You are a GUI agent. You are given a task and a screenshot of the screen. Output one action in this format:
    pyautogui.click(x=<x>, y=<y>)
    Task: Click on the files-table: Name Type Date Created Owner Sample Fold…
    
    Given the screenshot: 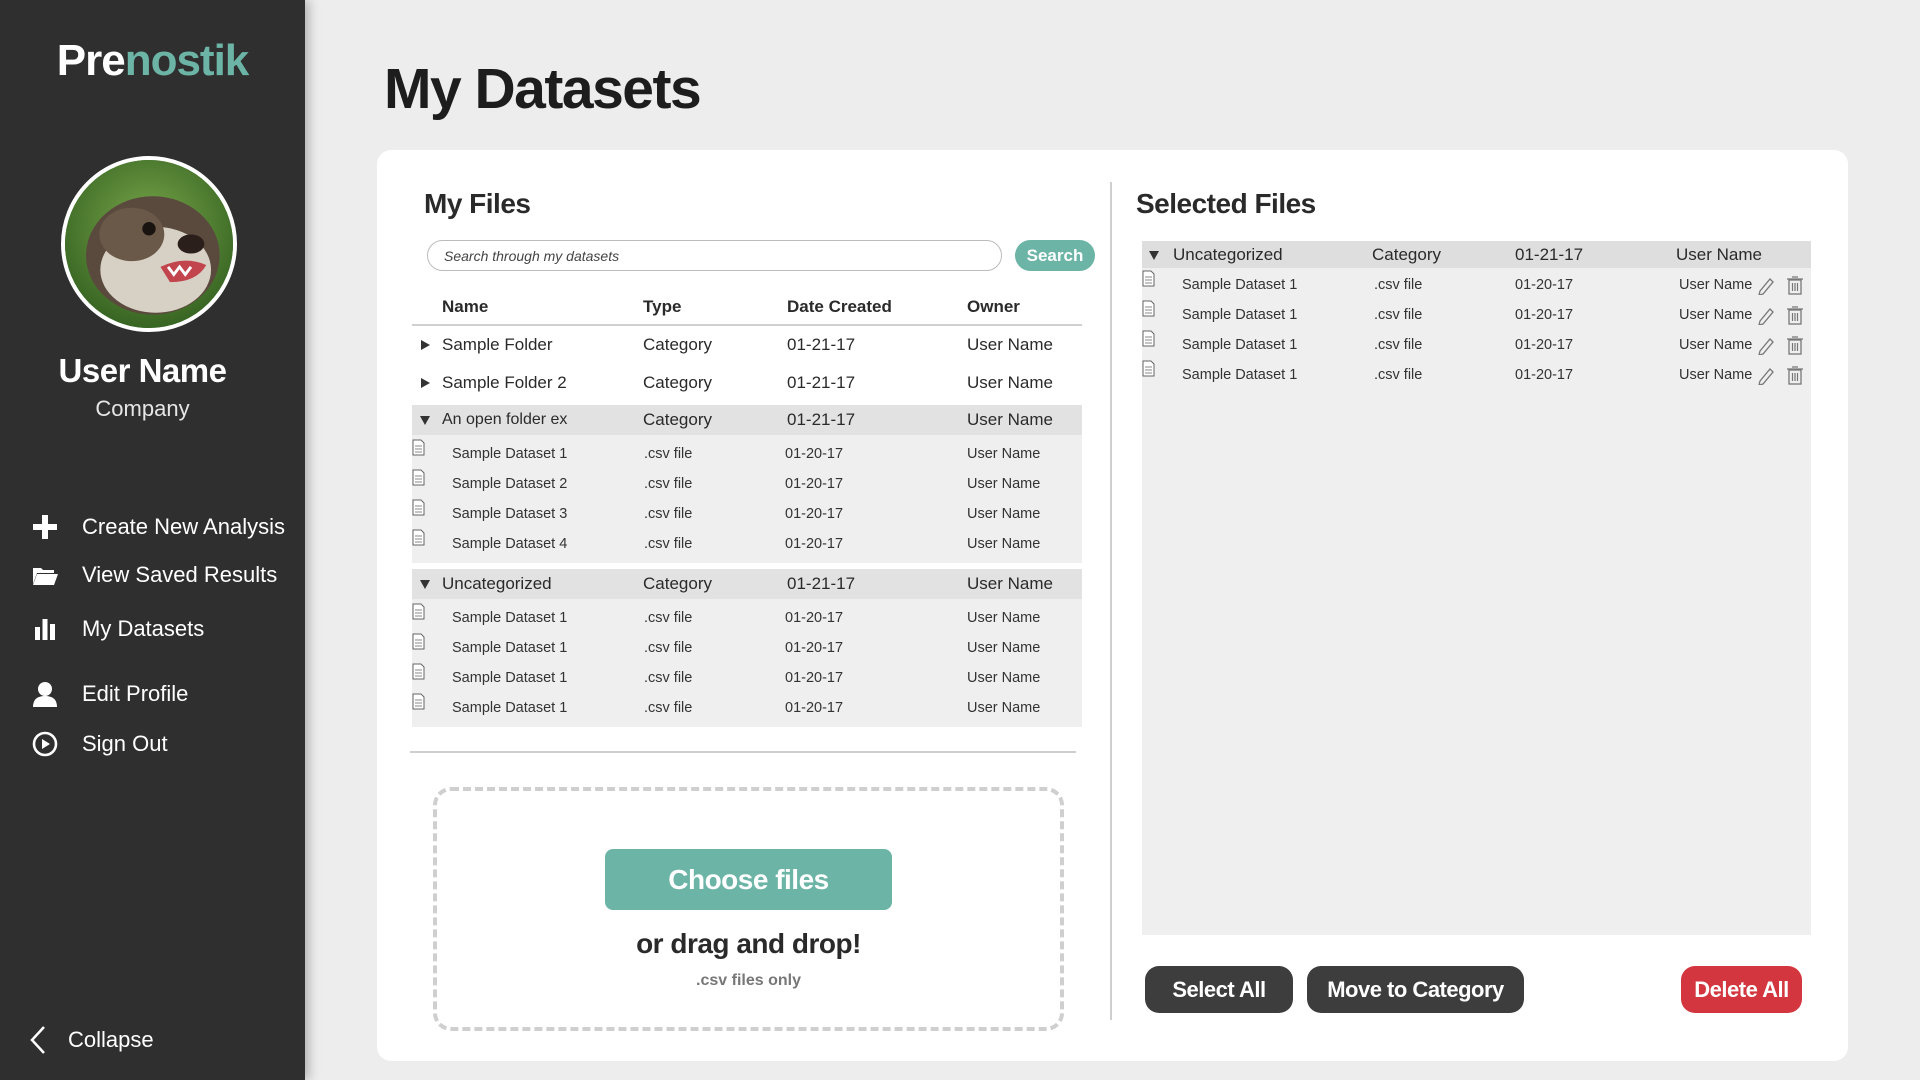 What is the action you would take?
    pyautogui.click(x=747, y=508)
    